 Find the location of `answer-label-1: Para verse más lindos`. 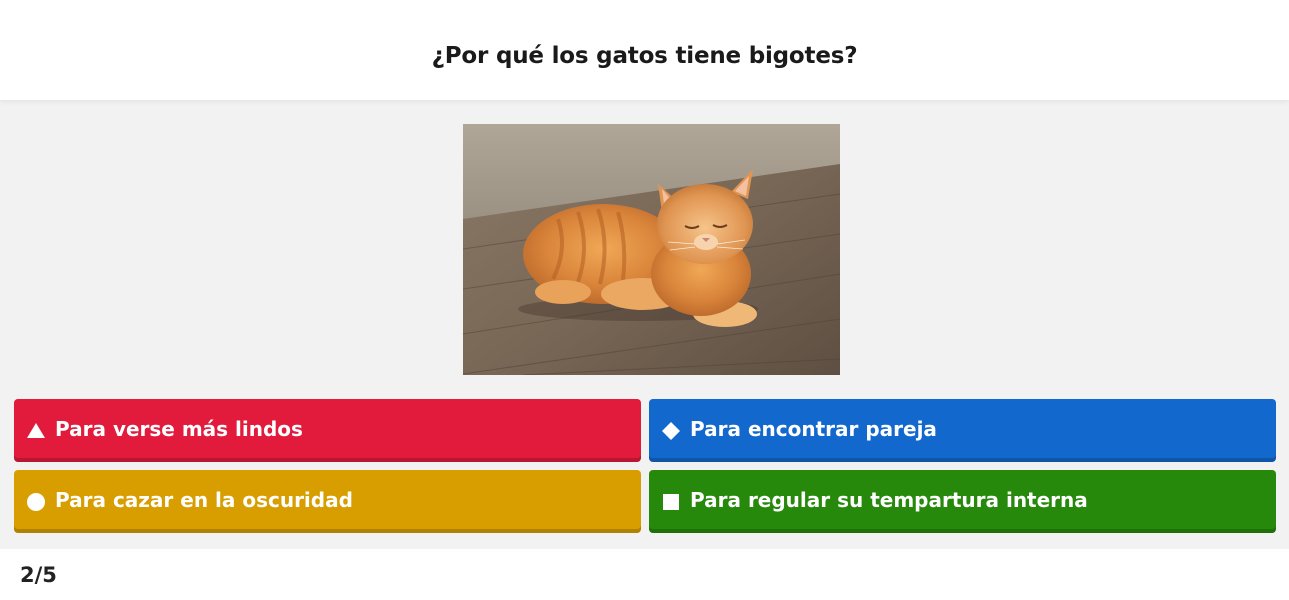

answer-label-1: Para verse más lindos is located at coordinates (179, 428).